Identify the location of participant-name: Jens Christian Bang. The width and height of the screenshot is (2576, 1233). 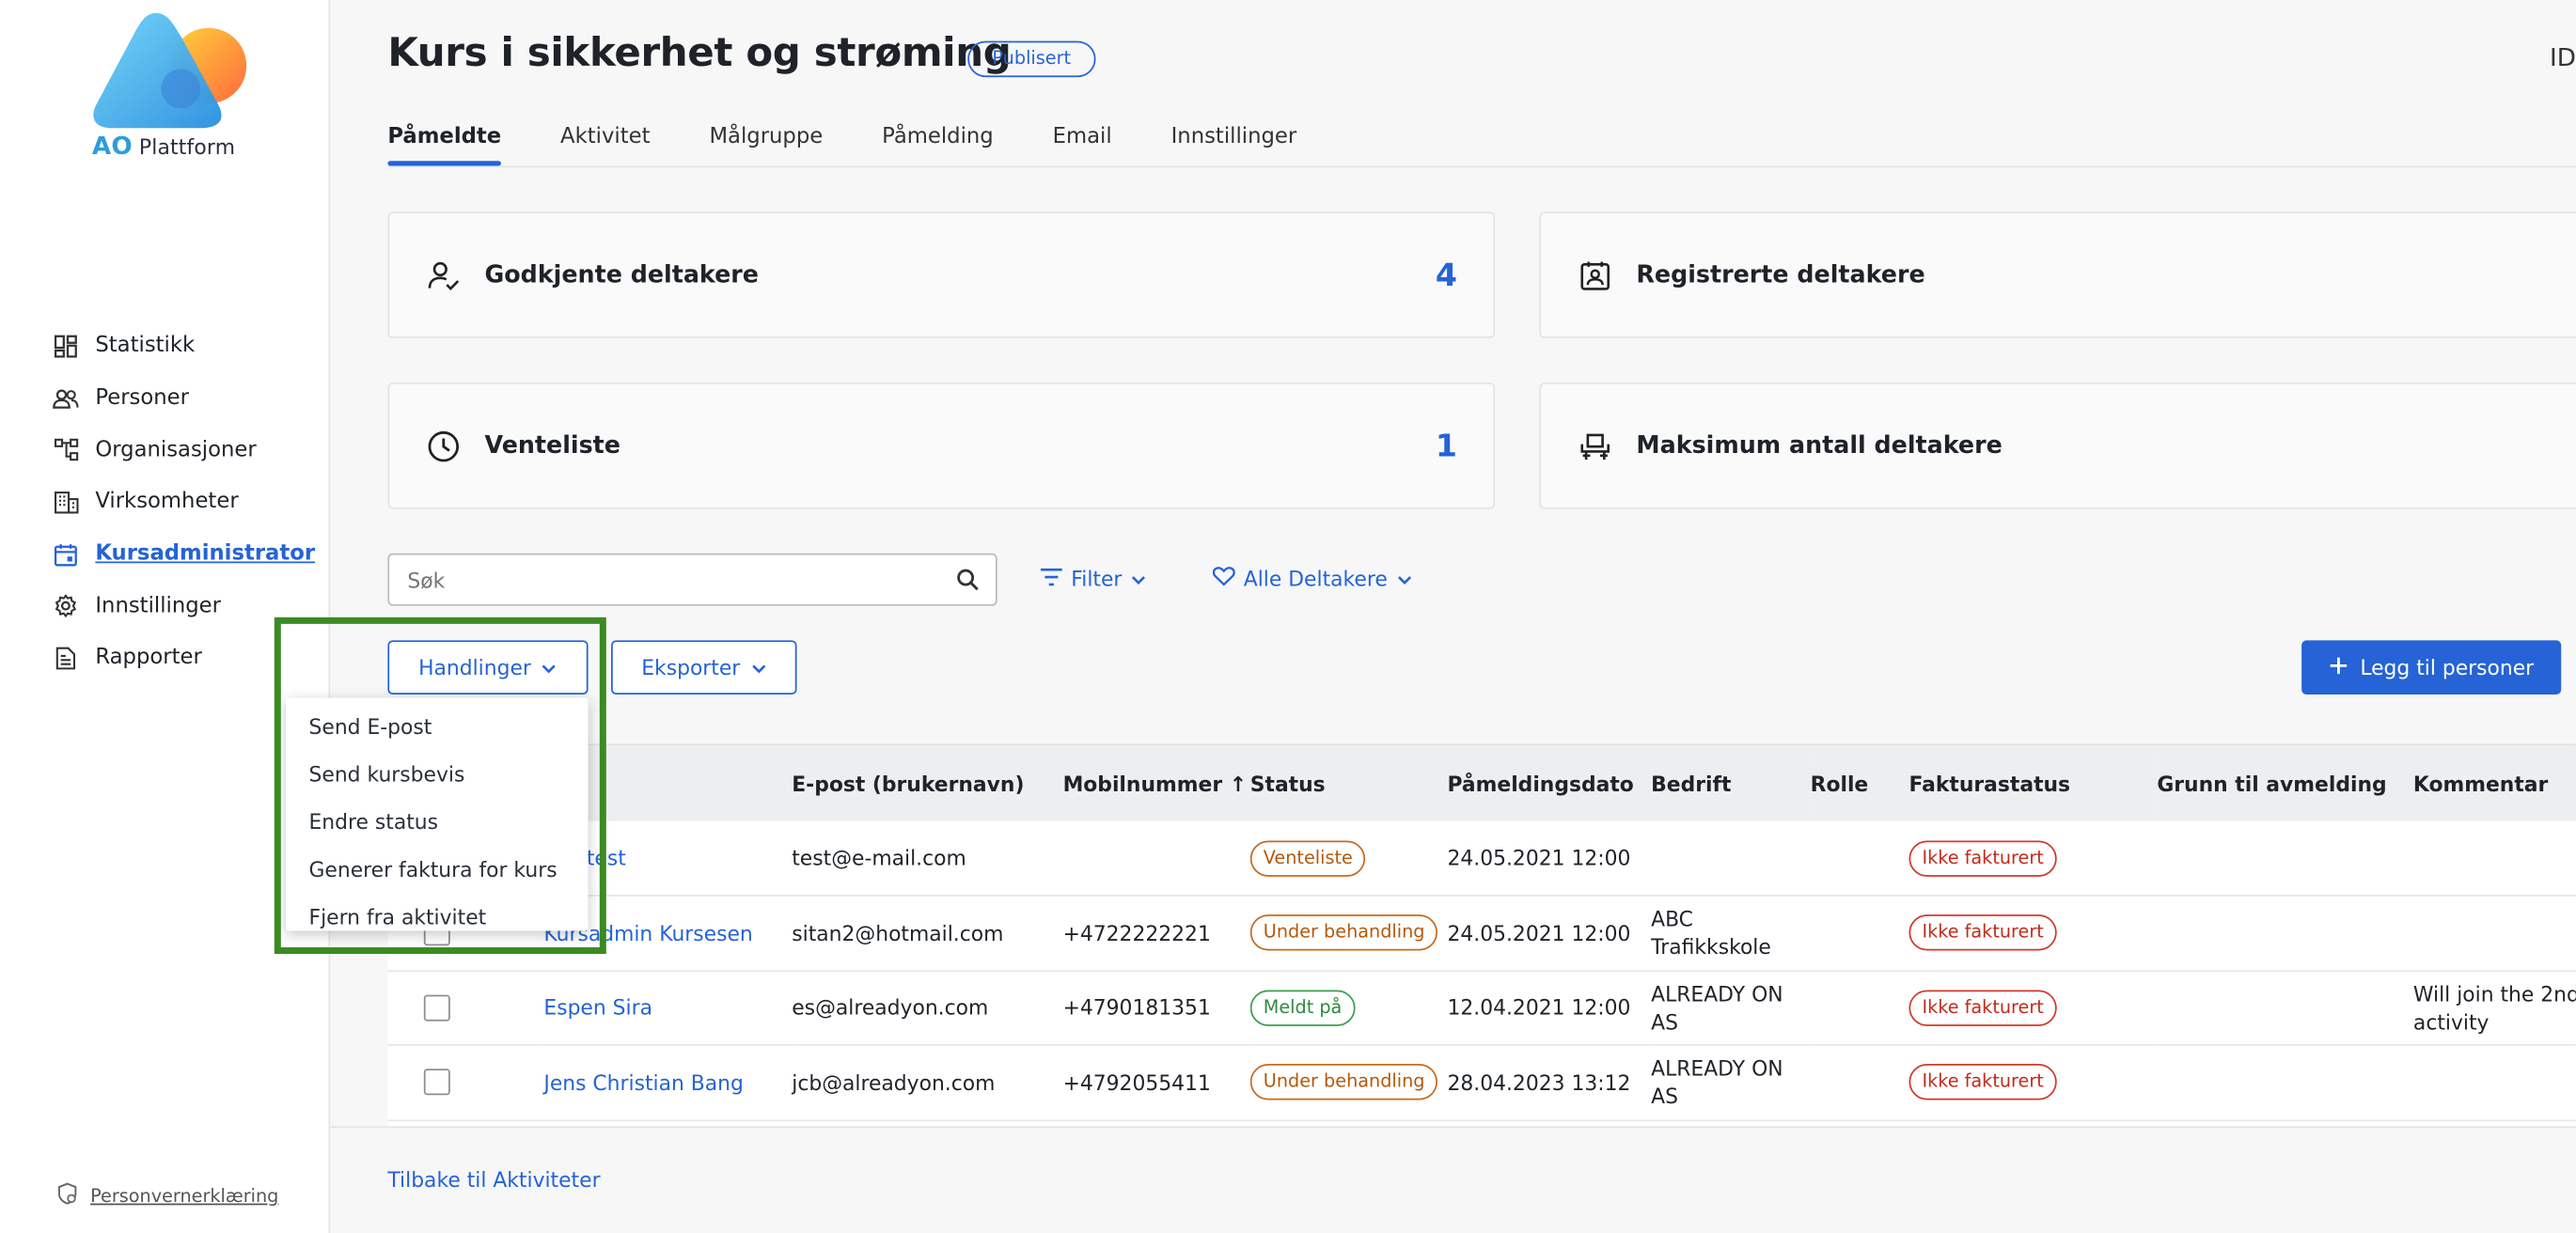
(668, 1082).